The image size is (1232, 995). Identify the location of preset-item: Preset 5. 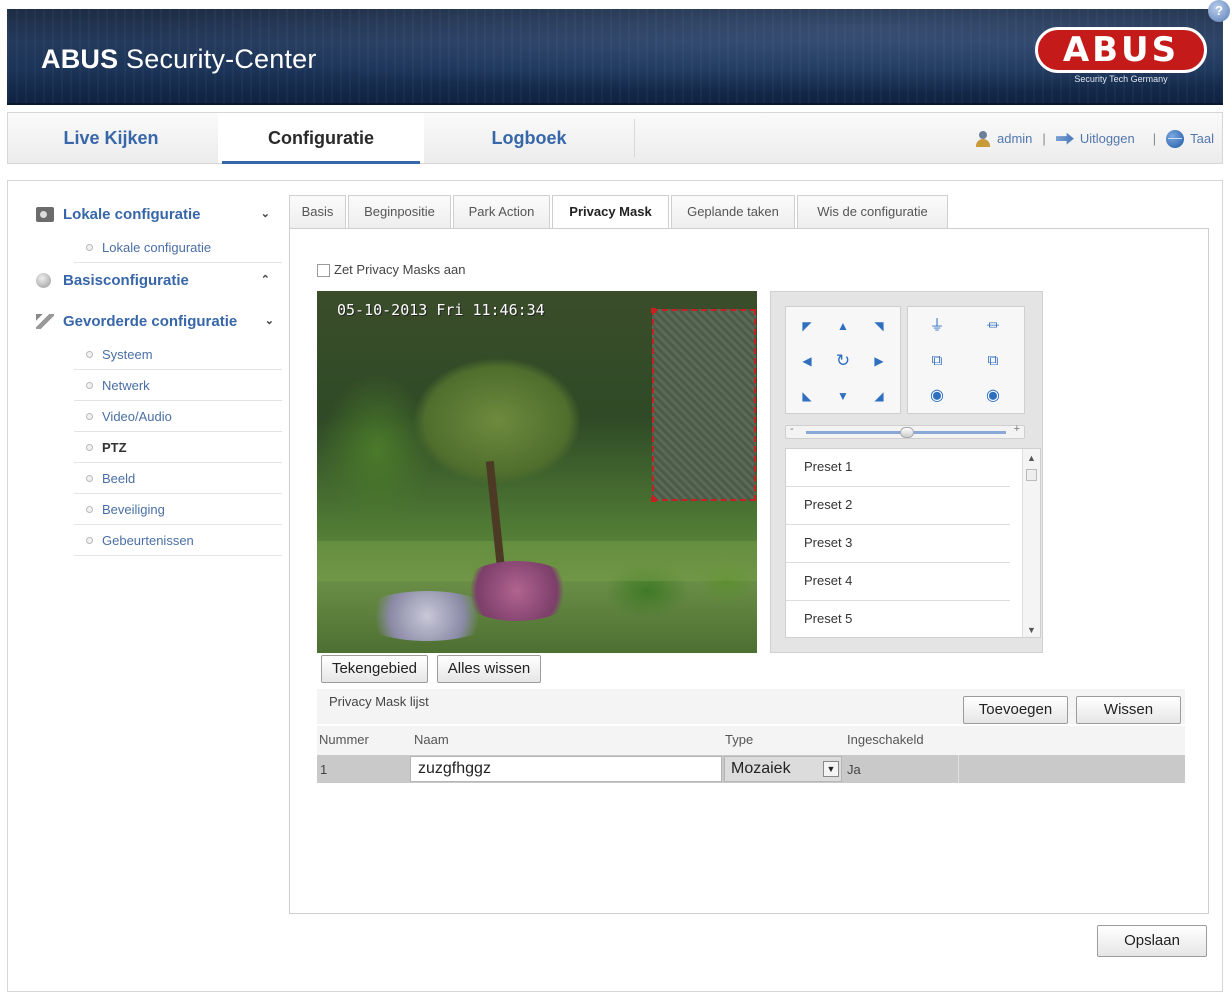
(898, 619).